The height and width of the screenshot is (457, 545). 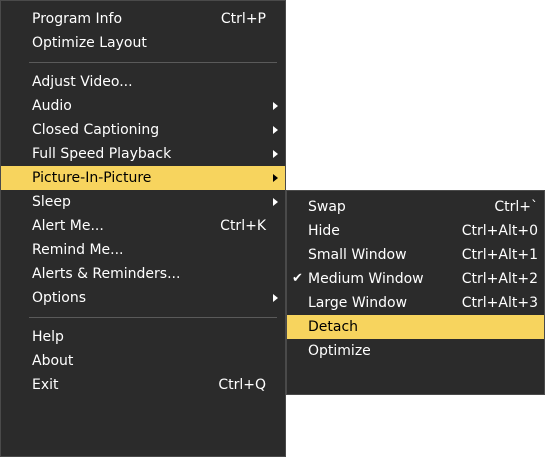 What do you see at coordinates (48, 337) in the screenshot?
I see `menu-item-label: Help` at bounding box center [48, 337].